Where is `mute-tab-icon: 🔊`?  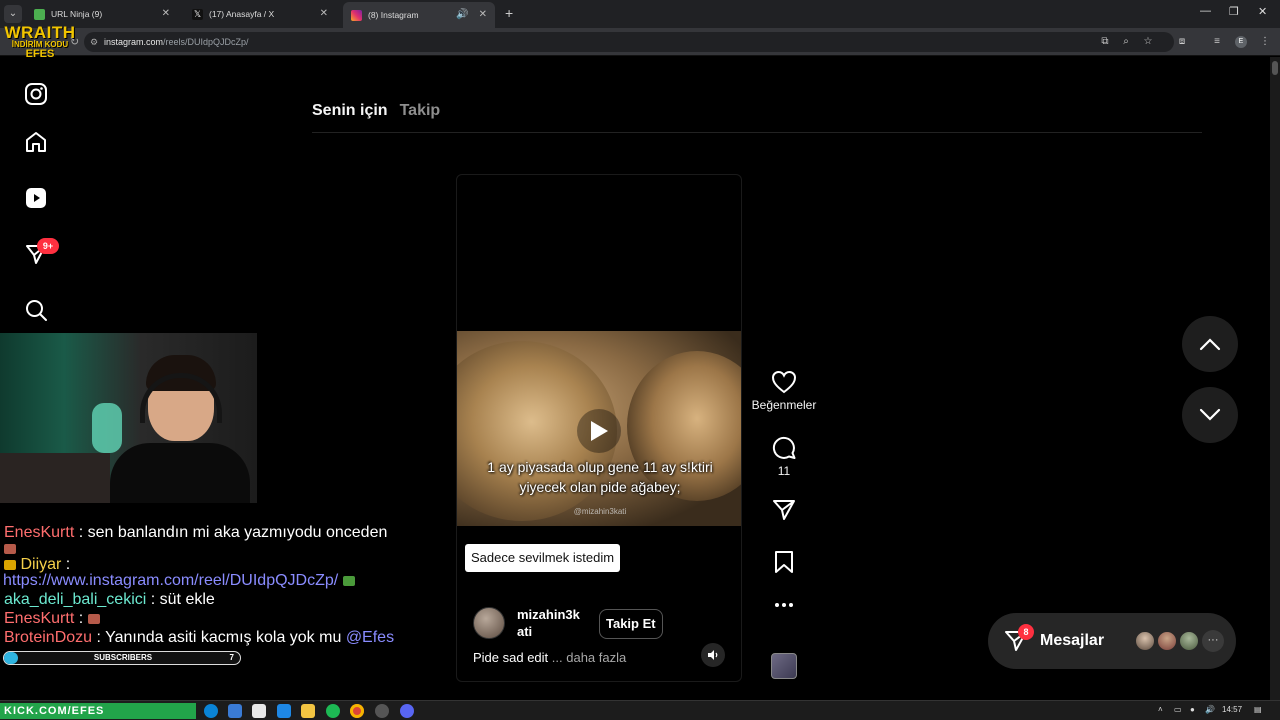 mute-tab-icon: 🔊 is located at coordinates (462, 15).